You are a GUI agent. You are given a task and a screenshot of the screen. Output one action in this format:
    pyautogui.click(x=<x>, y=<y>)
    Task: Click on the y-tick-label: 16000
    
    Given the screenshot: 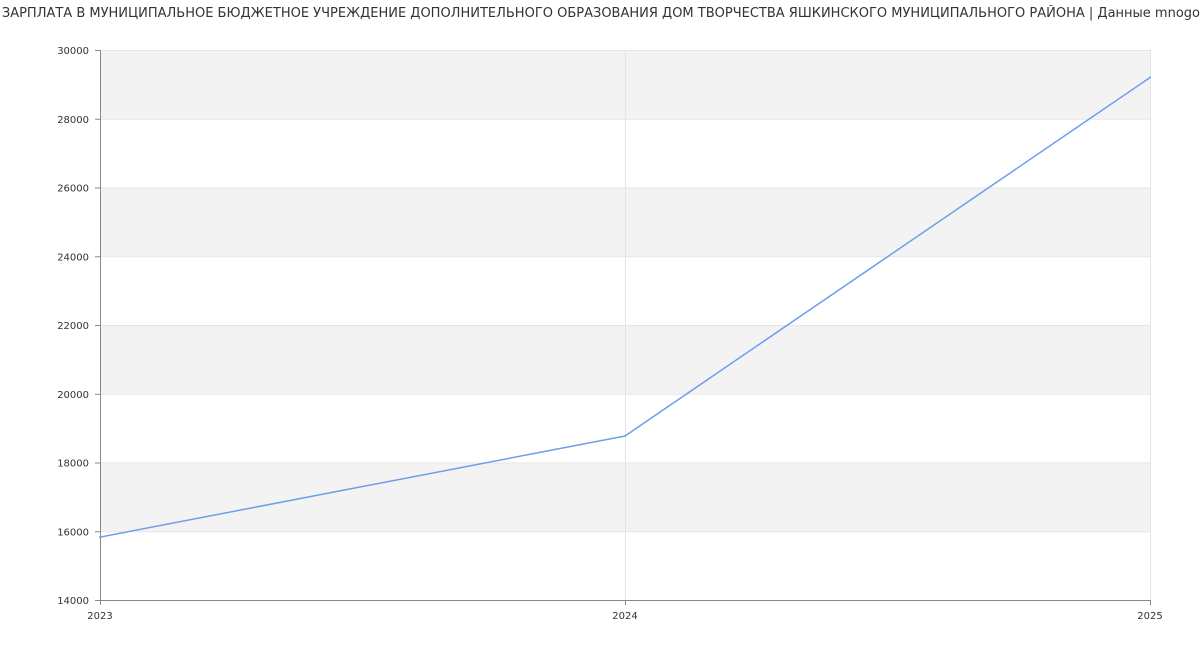 What is the action you would take?
    pyautogui.click(x=73, y=532)
    